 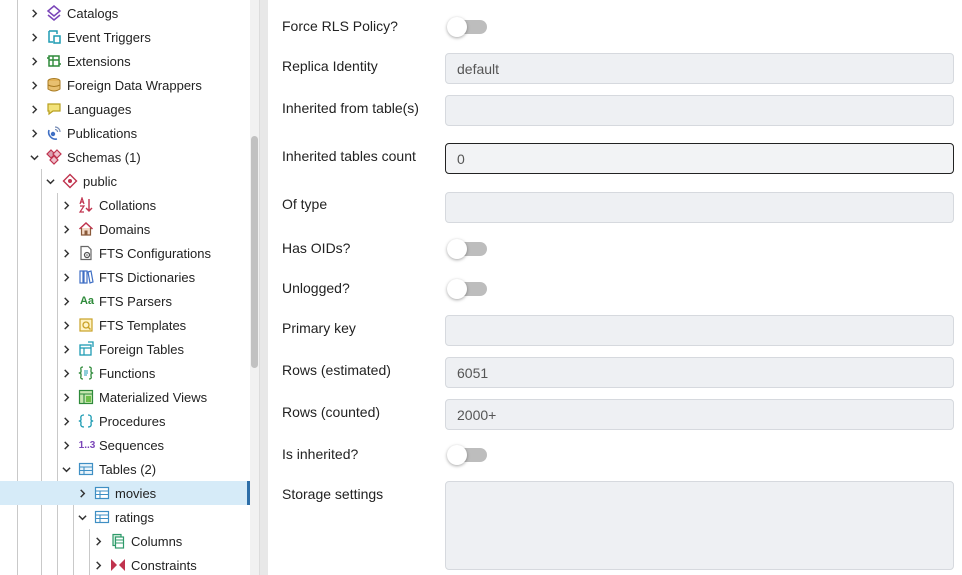 I want to click on function-icon, so click(x=86, y=373).